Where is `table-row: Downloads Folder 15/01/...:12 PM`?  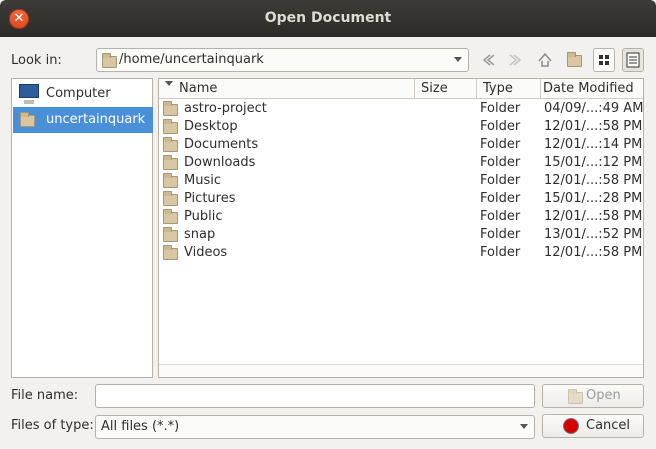 table-row: Downloads Folder 15/01/...:12 PM is located at coordinates (401, 163).